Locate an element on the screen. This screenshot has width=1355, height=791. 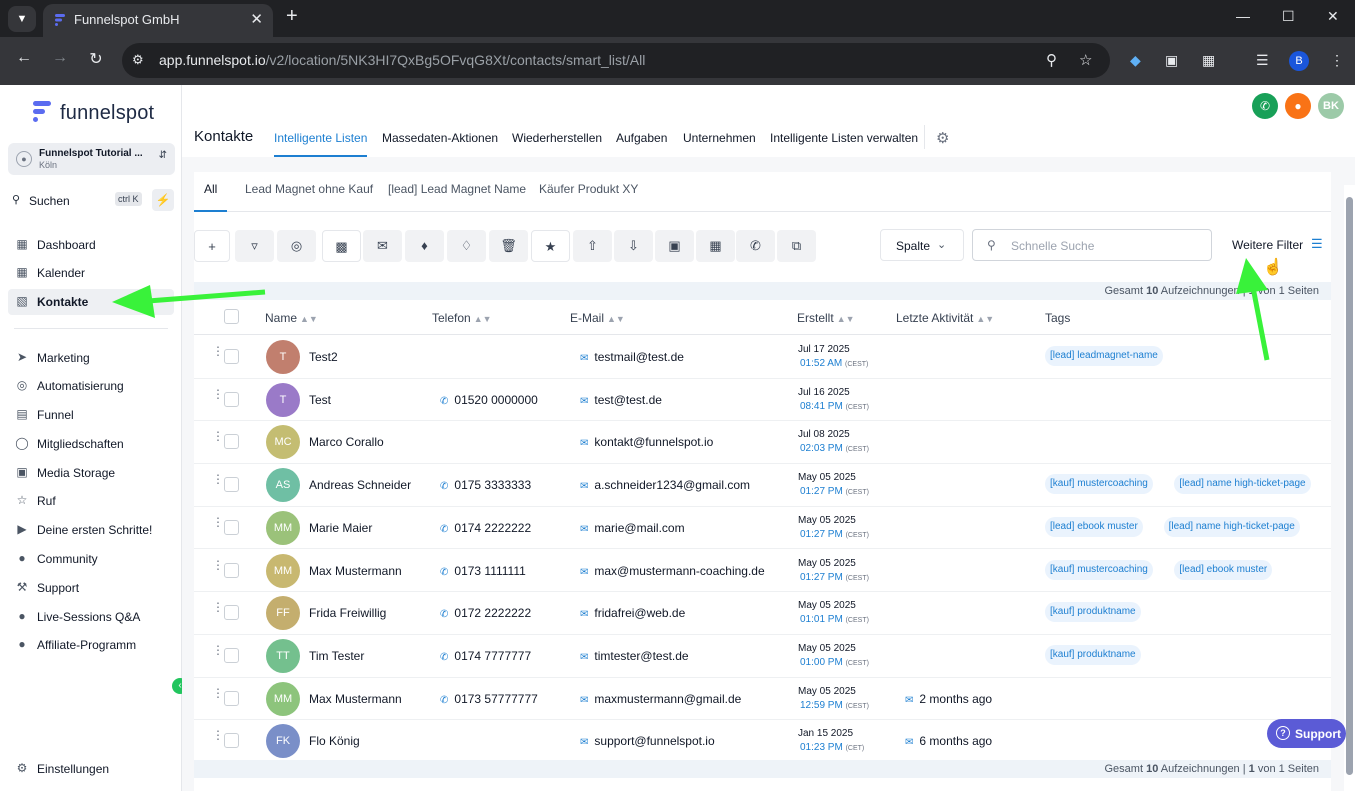
contact-phone: ✆ 0173 1111111 is located at coordinates (483, 571).